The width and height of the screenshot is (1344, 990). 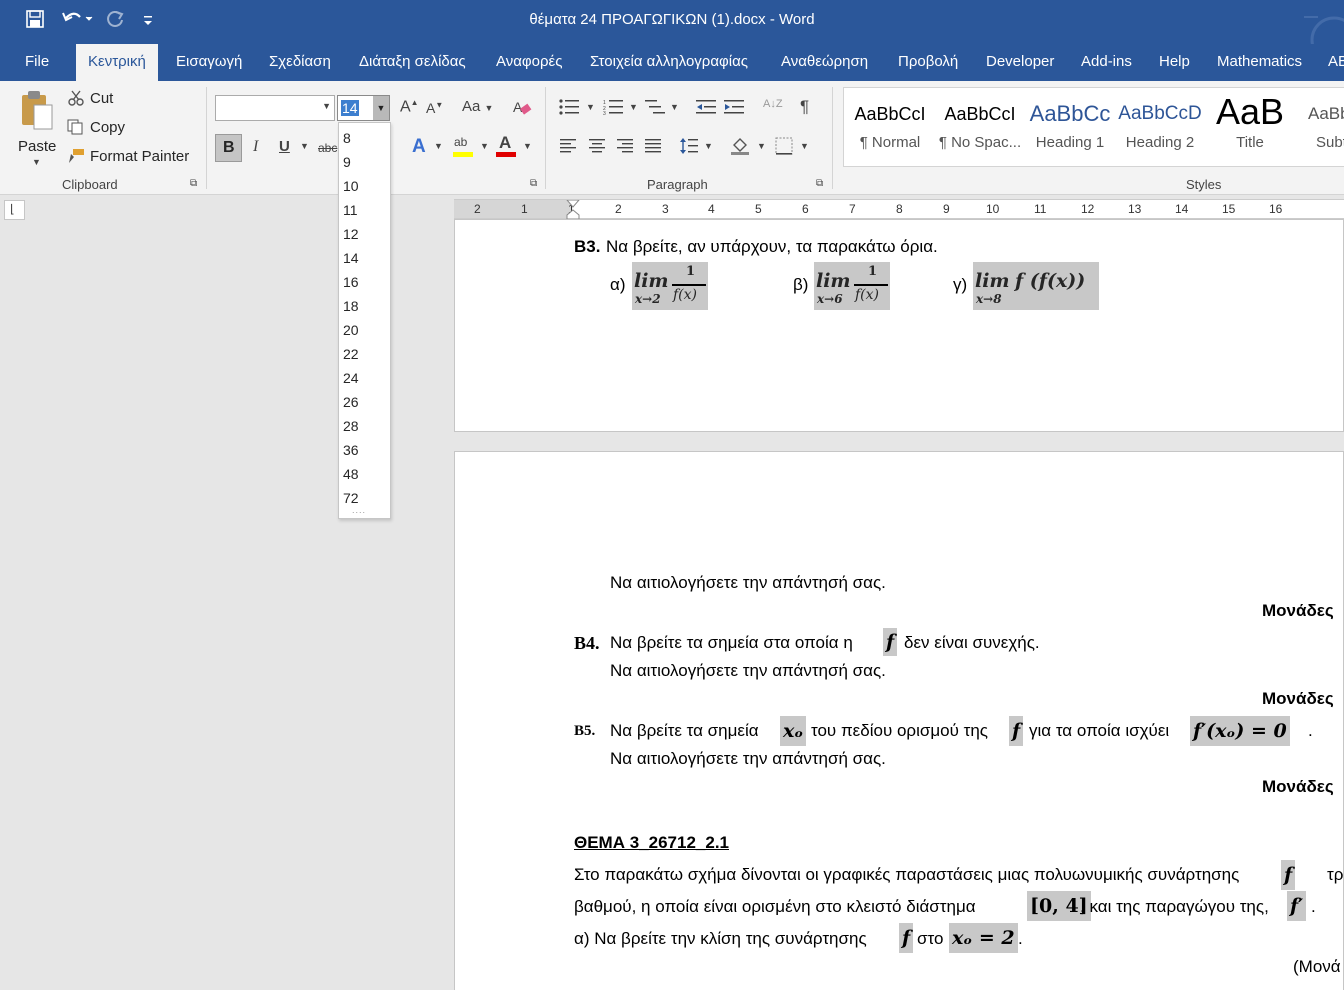 What do you see at coordinates (351, 378) in the screenshot?
I see `font-size-option: 24` at bounding box center [351, 378].